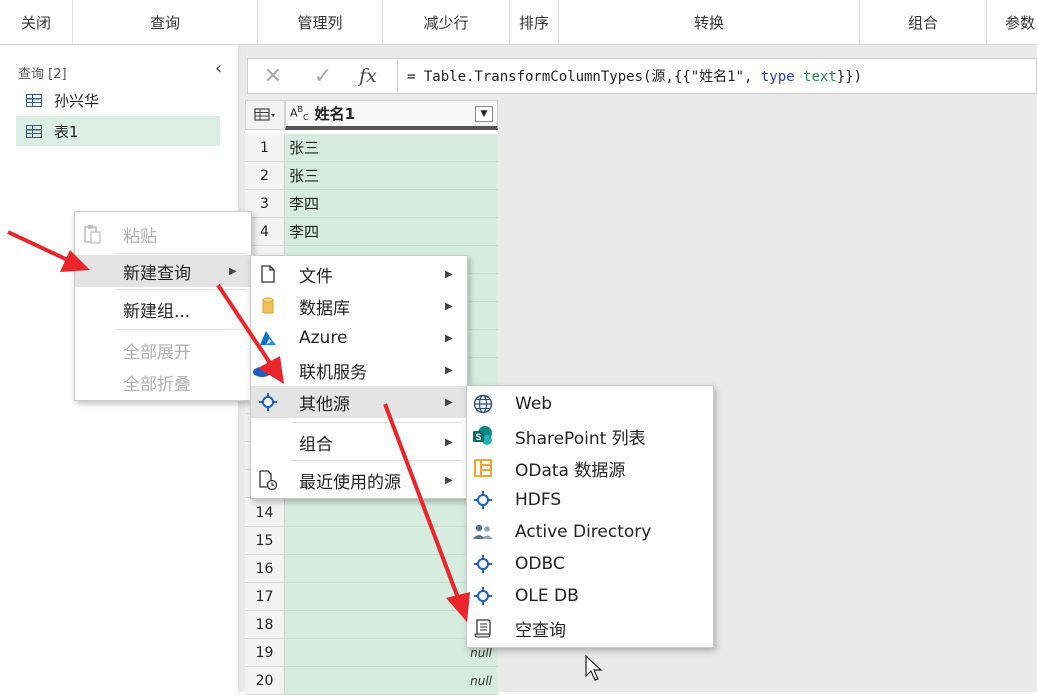  Describe the element at coordinates (359, 480) in the screenshot. I see `recent-sources-menu-item: 最近使用的源 ▶` at that location.